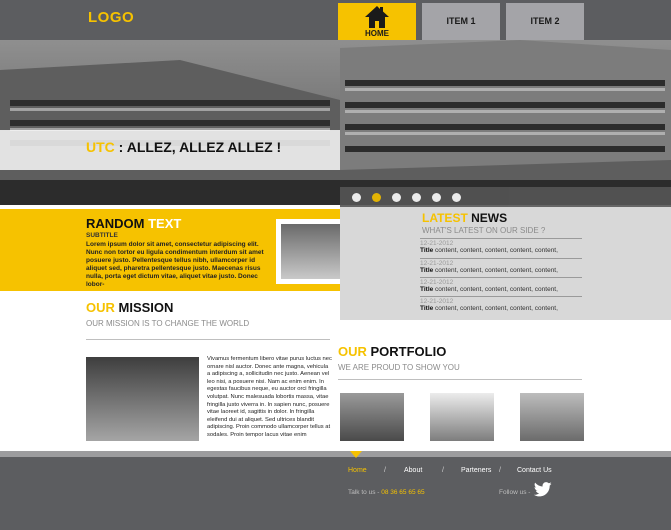  I want to click on logo: LOGO, so click(111, 17).